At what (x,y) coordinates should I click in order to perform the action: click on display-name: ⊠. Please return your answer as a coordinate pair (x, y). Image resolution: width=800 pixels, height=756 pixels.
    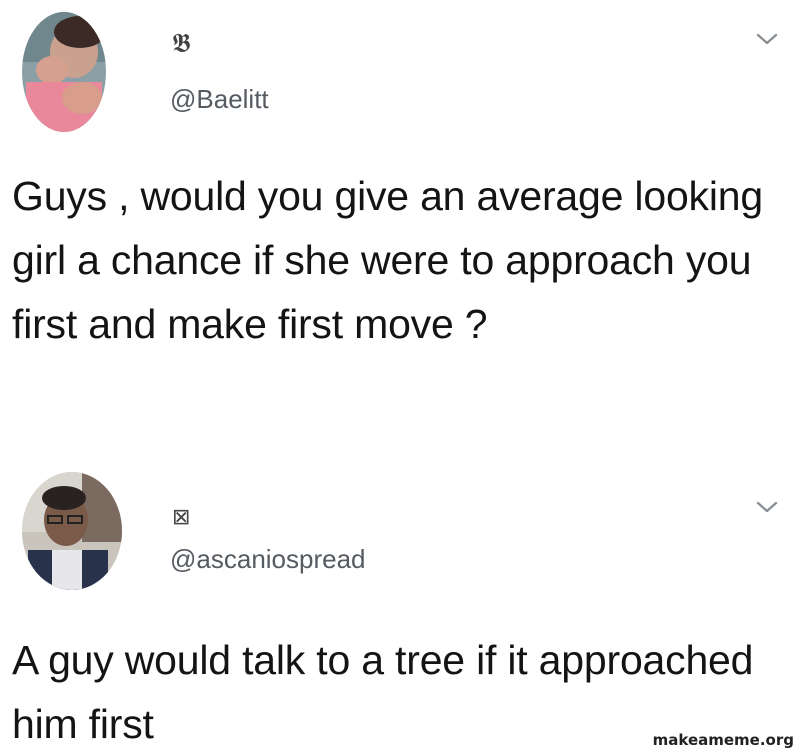
    Looking at the image, I should click on (181, 516).